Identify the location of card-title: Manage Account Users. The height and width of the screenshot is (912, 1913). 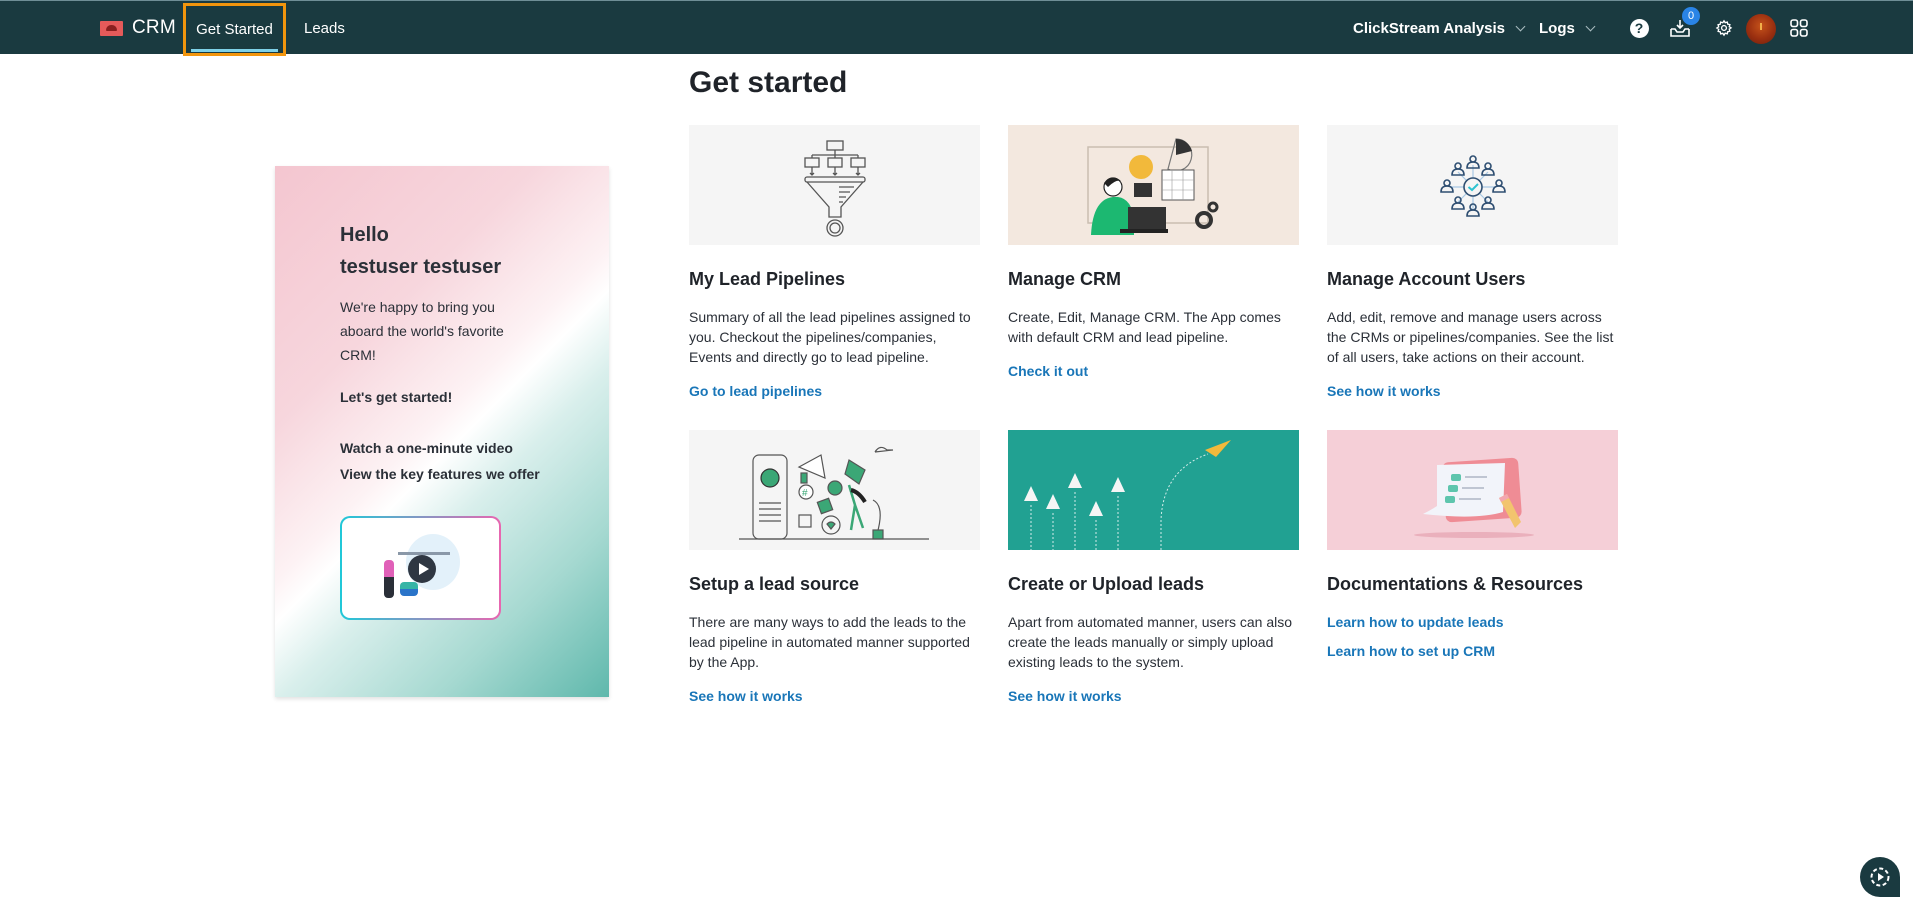
(1426, 279).